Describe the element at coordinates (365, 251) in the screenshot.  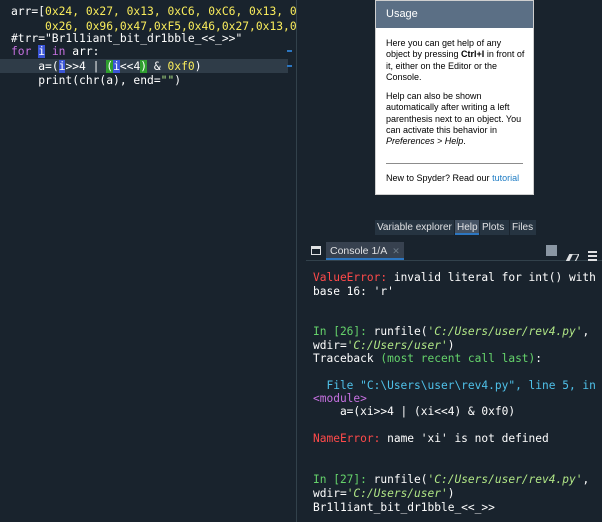
I see `console-tab: Console 1/A ✕` at that location.